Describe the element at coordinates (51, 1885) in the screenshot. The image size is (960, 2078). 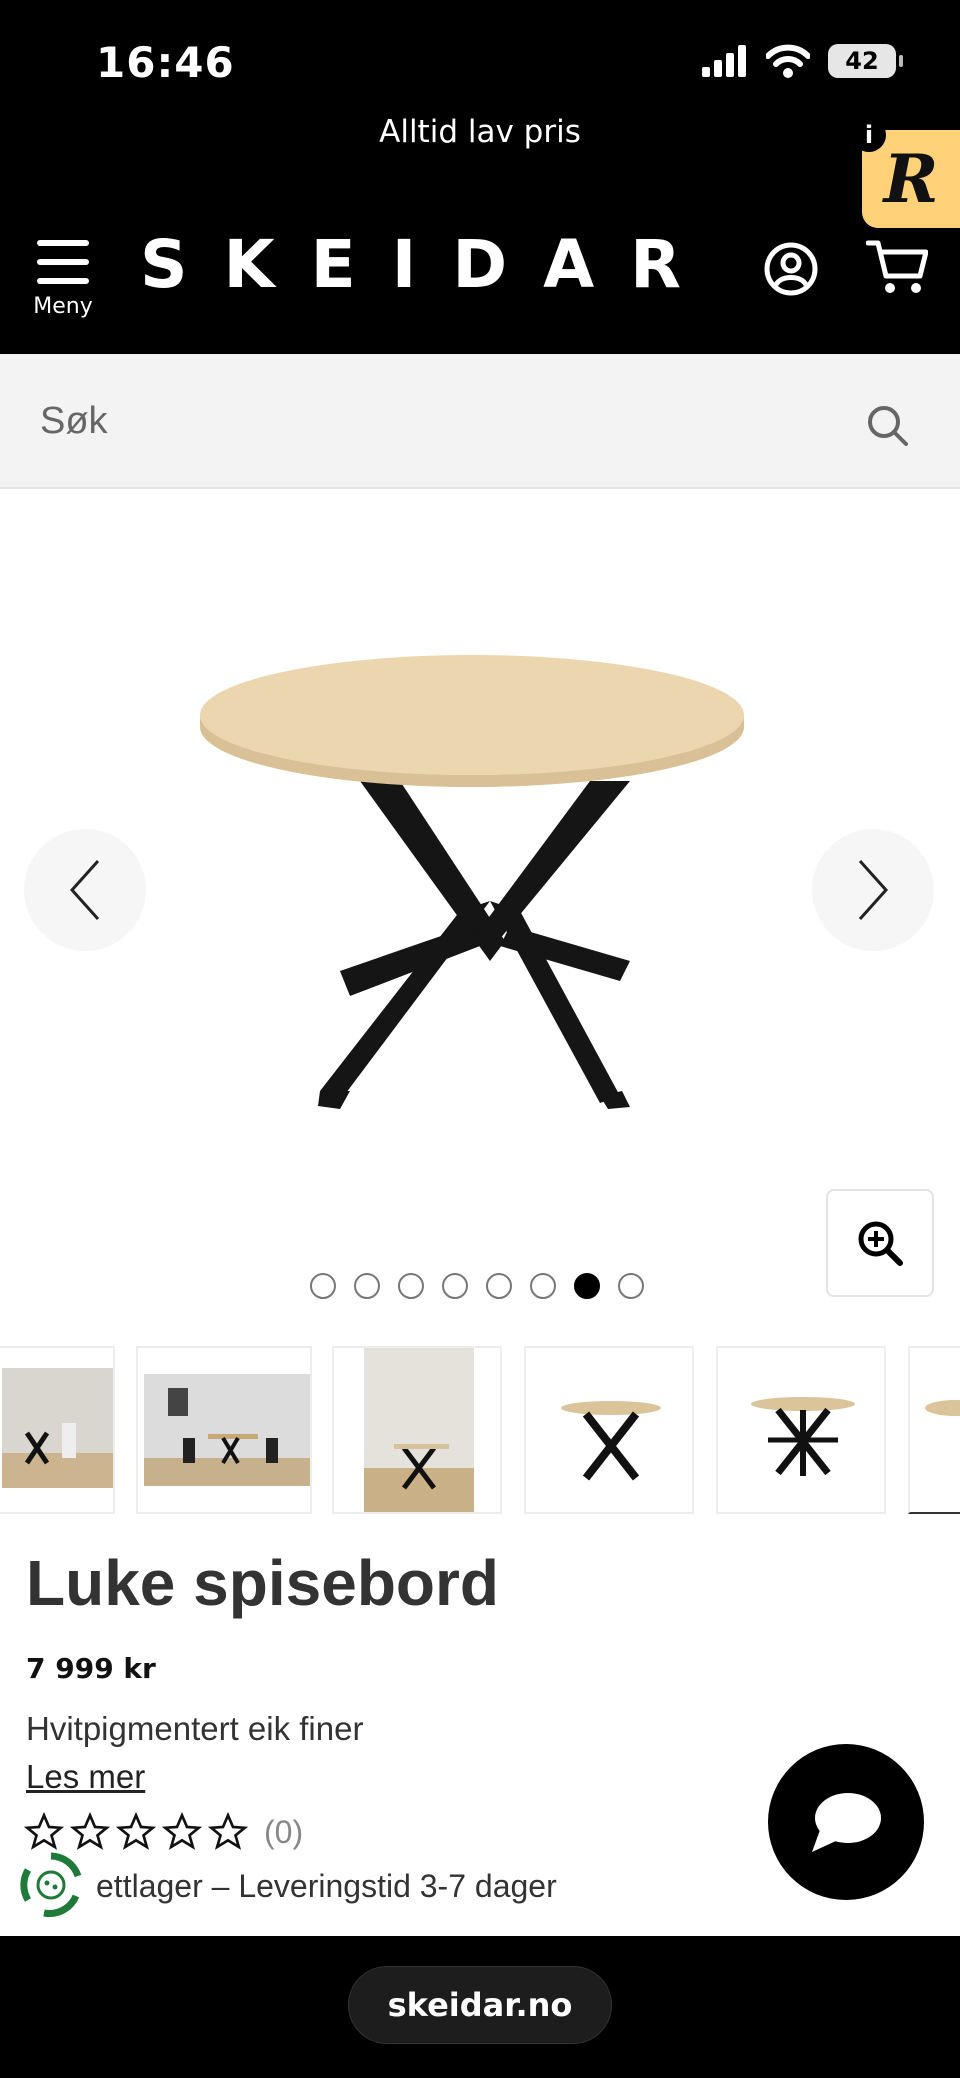
I see `eco-badge-icon` at that location.